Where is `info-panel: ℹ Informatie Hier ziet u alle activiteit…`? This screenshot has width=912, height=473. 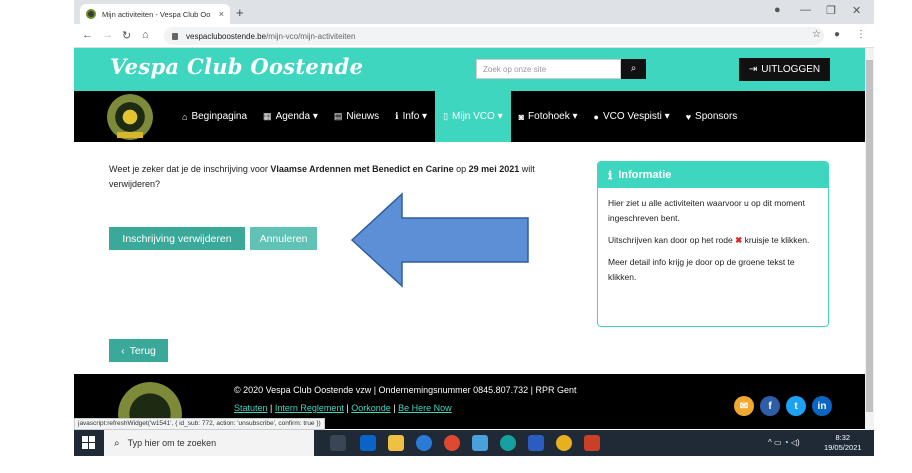
info-panel: ℹ Informatie Hier ziet u alle activiteit… is located at coordinates (713, 244).